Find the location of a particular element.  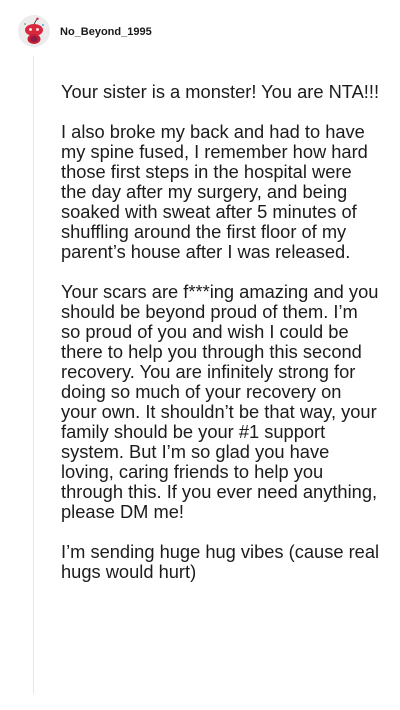

snoo-avatar-icon is located at coordinates (34, 31).